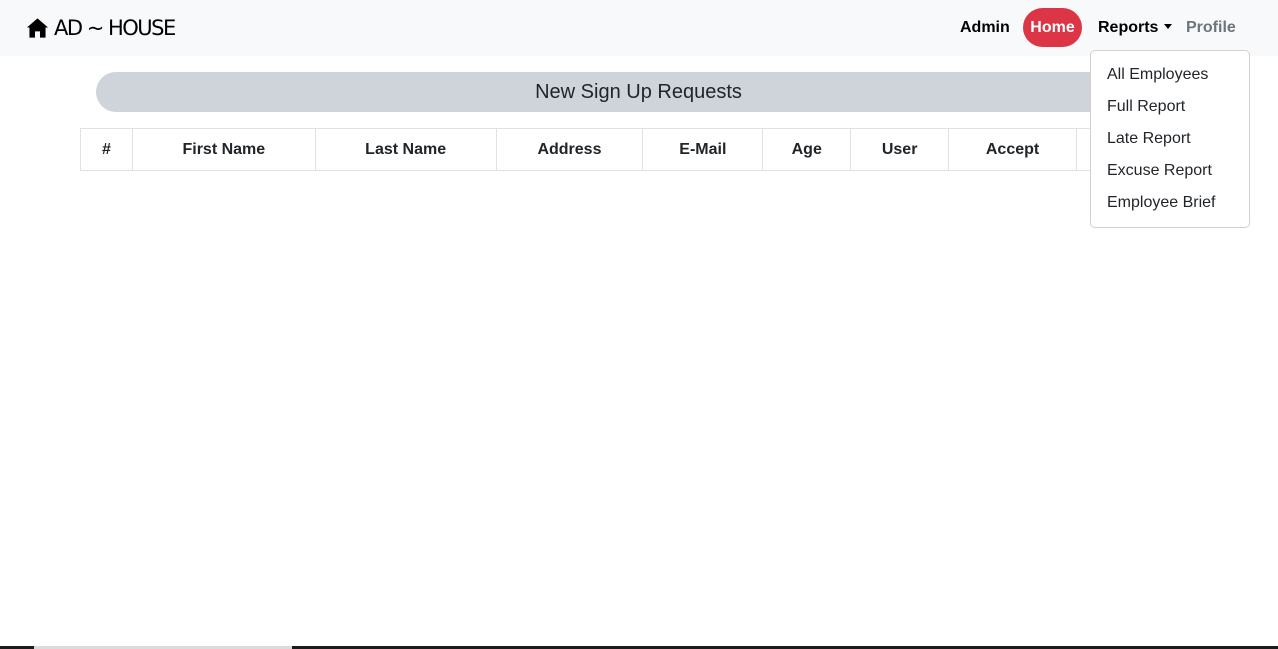 This screenshot has height=649, width=1278. What do you see at coordinates (639, 28) in the screenshot?
I see `navbar: AD ~ HOUSE Admin Home Reports Profile` at bounding box center [639, 28].